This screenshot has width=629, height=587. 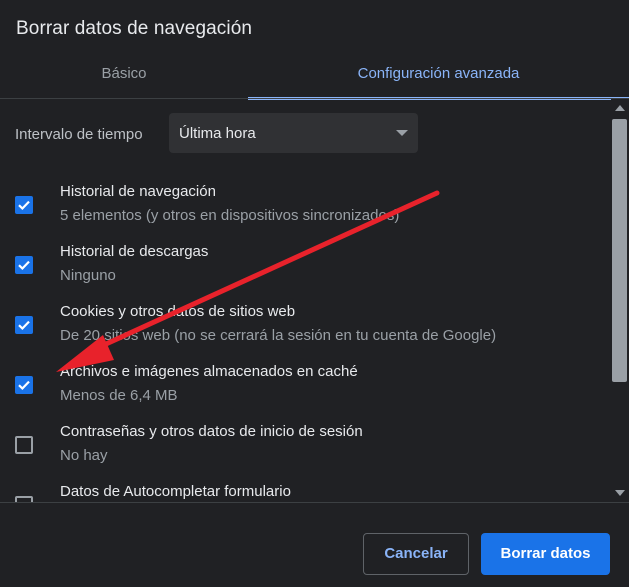 What do you see at coordinates (314, 502) in the screenshot?
I see `footer-divider` at bounding box center [314, 502].